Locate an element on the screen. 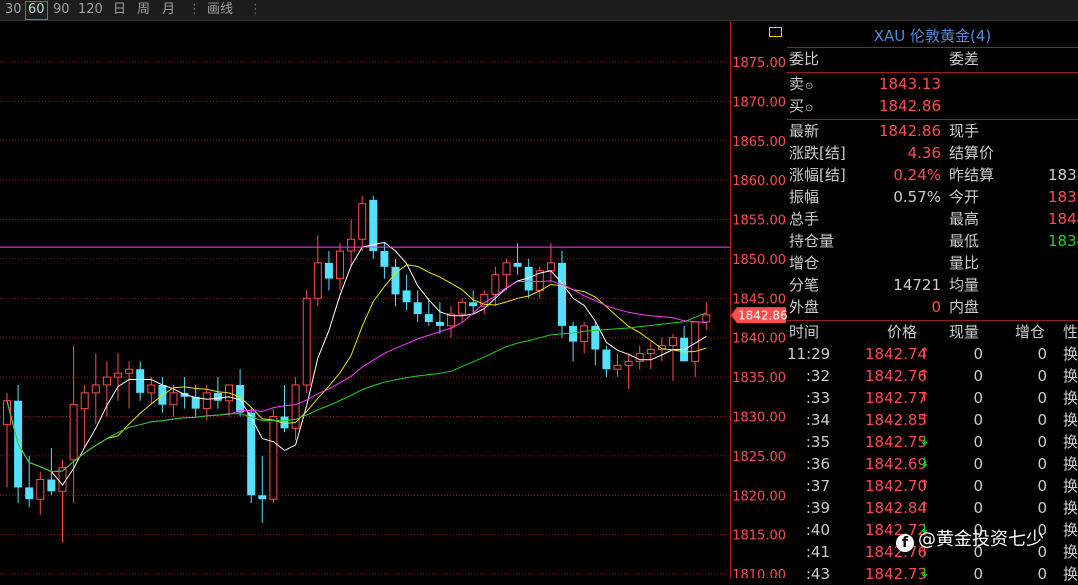 This screenshot has width=1078, height=585. price-tick-label: 1830.00 is located at coordinates (759, 417).